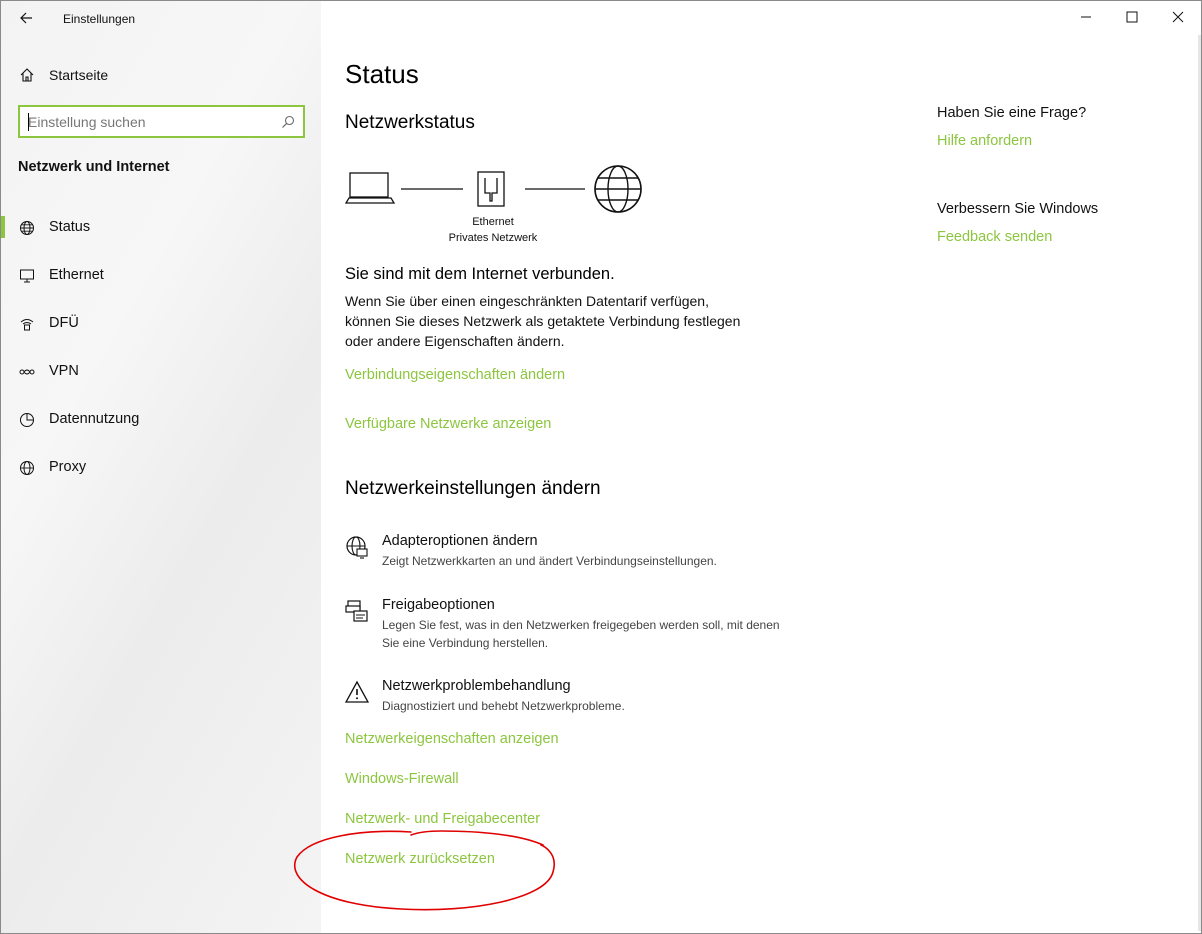  I want to click on scrollbar-track, so click(1199, 483).